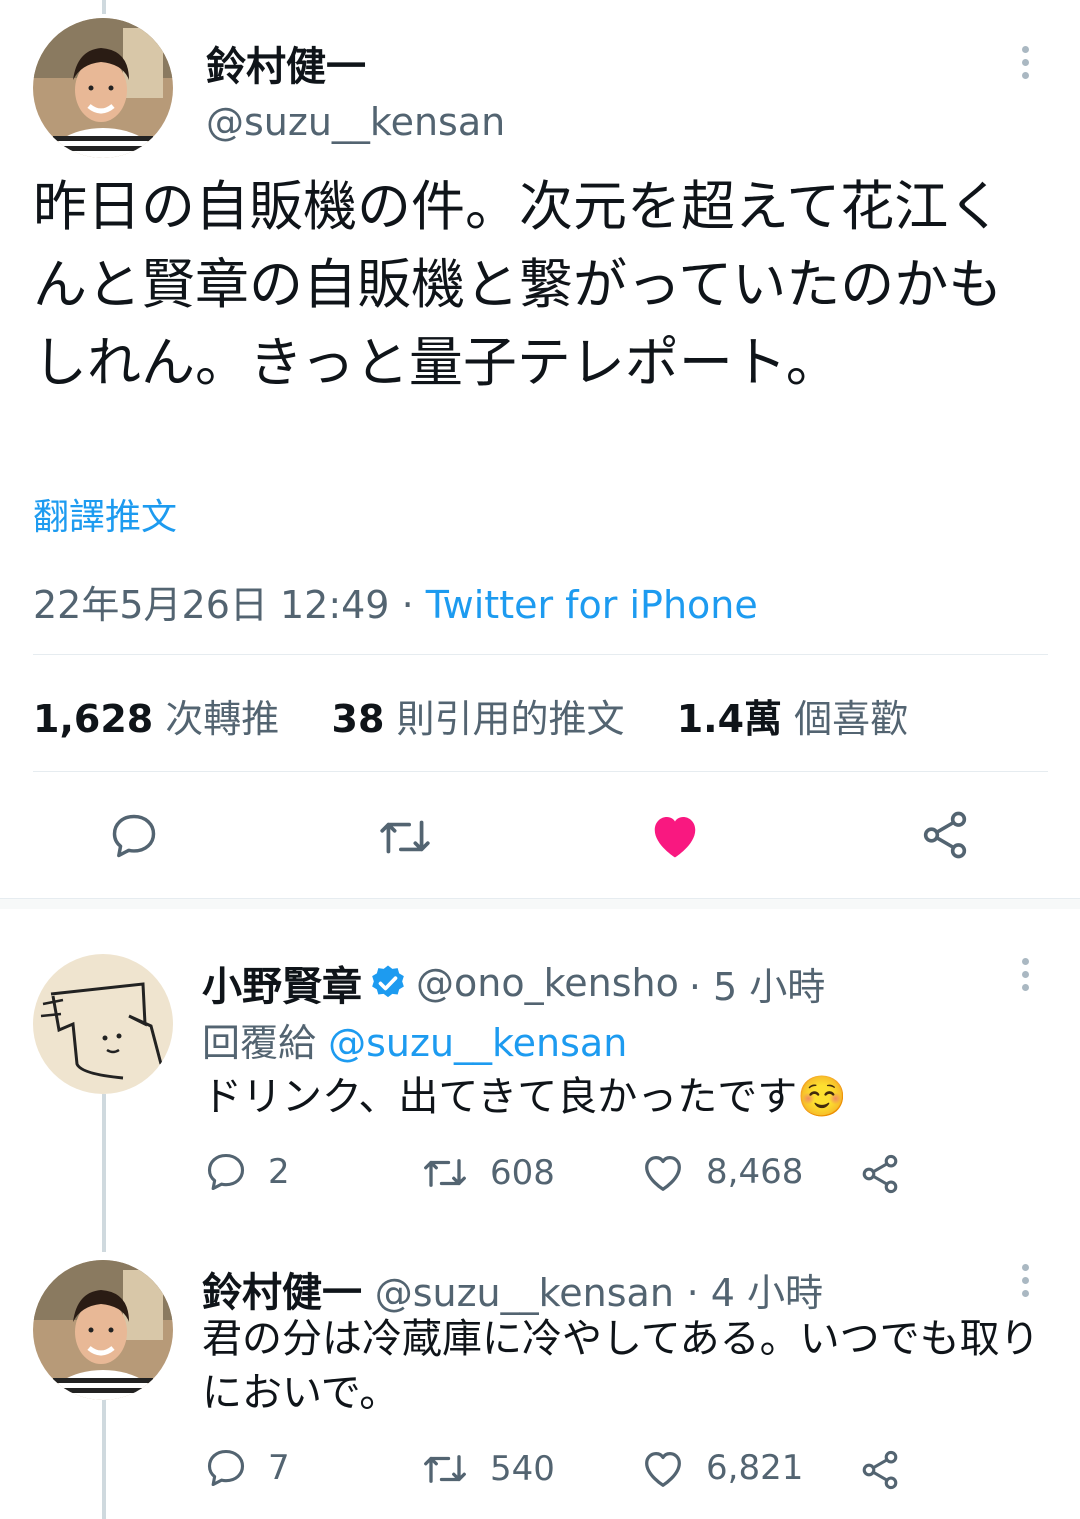  What do you see at coordinates (477, 1043) in the screenshot?
I see `replying-to-handle: @suzu__kensan` at bounding box center [477, 1043].